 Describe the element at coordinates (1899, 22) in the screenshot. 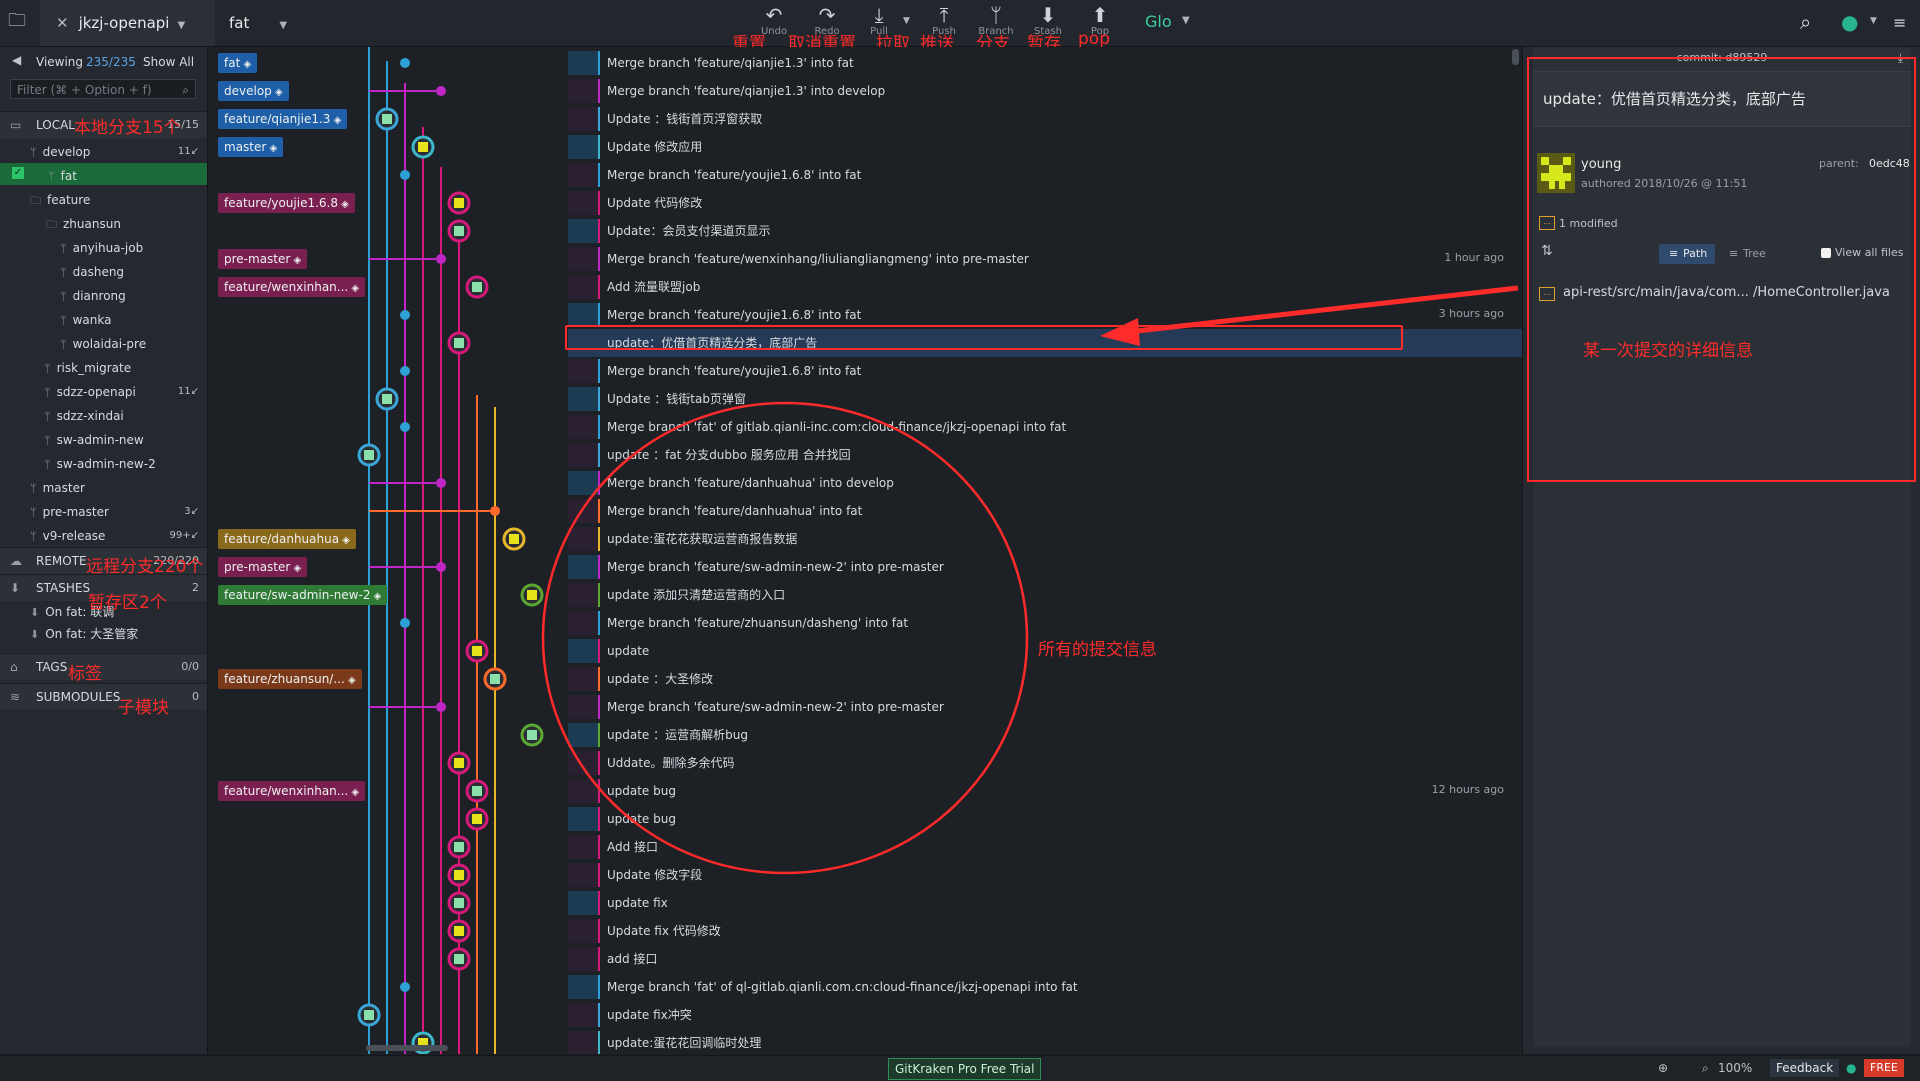

I see `menu-icon: ≡` at that location.